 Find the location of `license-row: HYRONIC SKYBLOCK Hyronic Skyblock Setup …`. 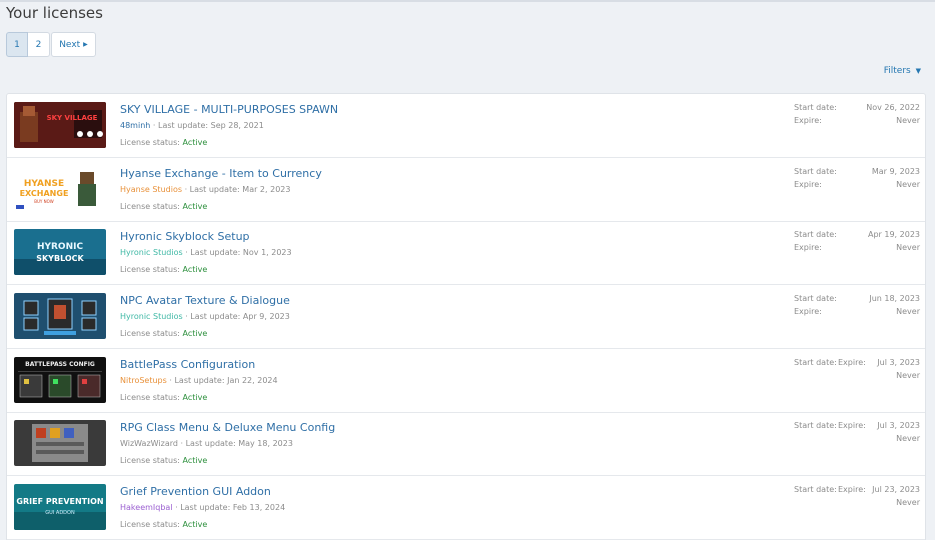

license-row: HYRONIC SKYBLOCK Hyronic Skyblock Setup … is located at coordinates (466, 253).